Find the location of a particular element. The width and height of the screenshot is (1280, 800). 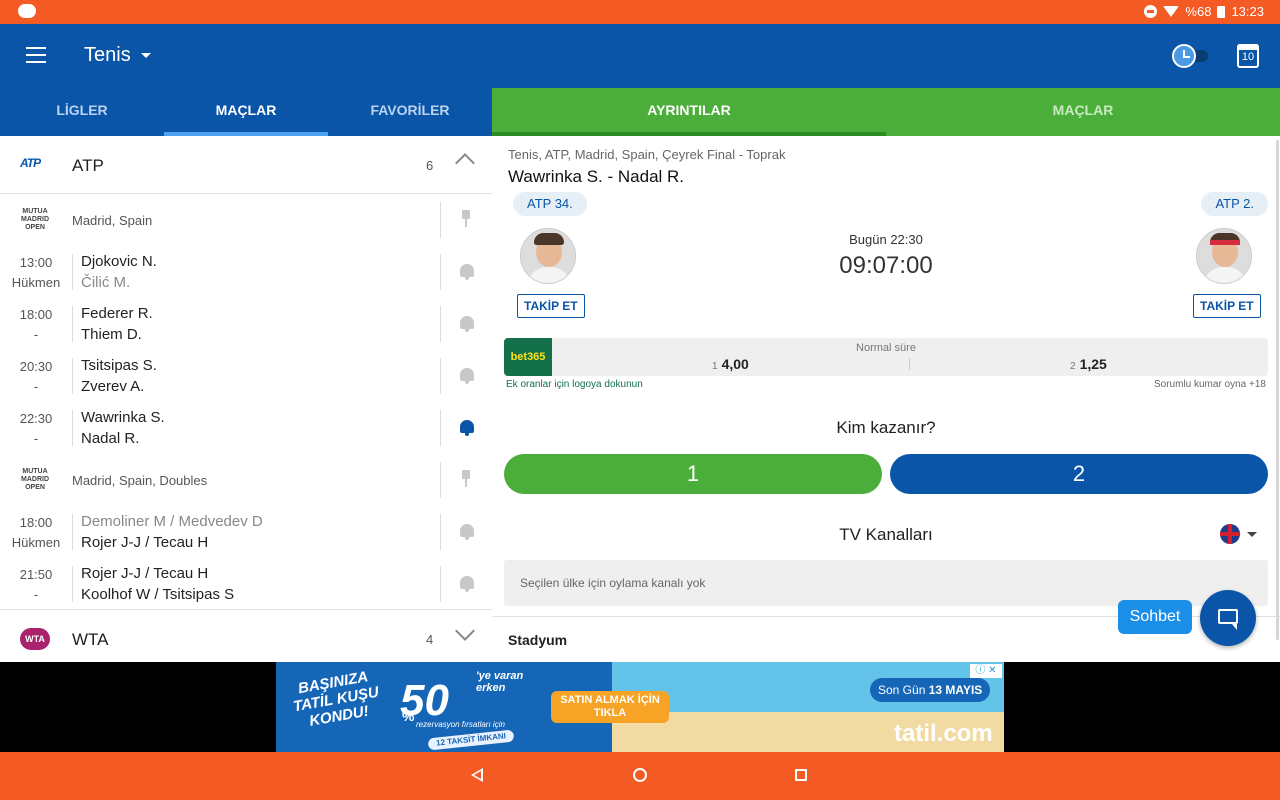

chat-icon is located at coordinates (1228, 619).